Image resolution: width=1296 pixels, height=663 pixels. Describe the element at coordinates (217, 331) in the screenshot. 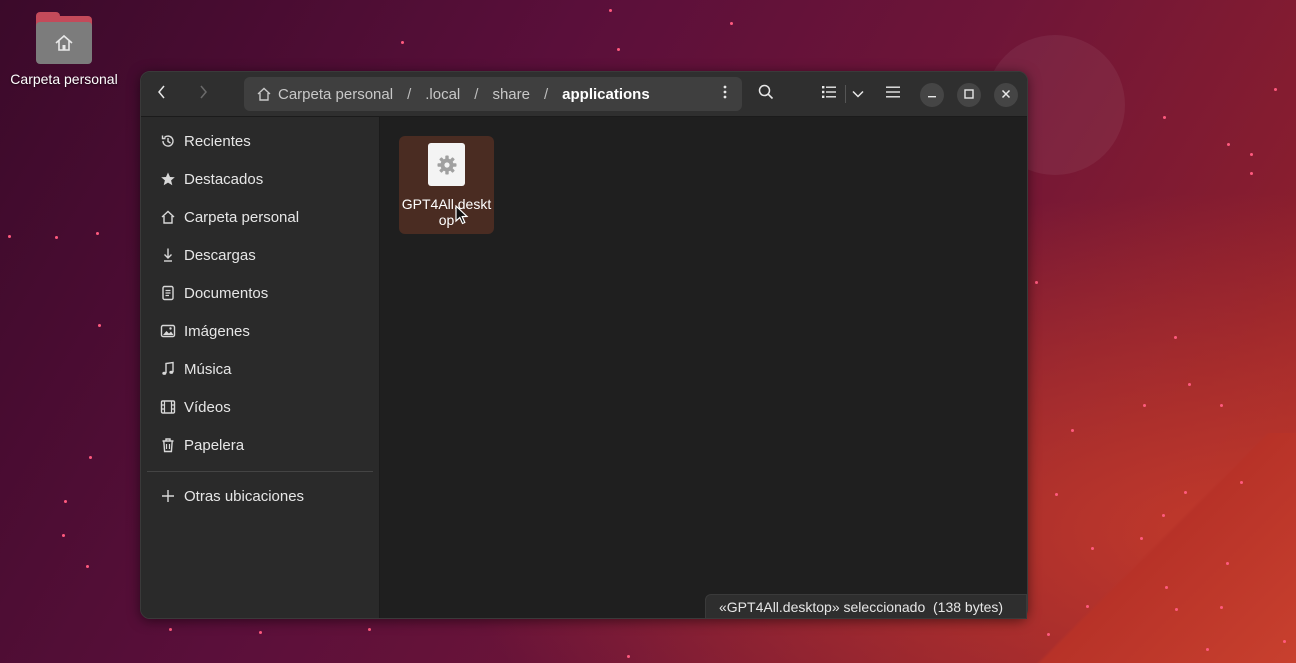

I see `sidebar-item-label: Imágenes` at that location.